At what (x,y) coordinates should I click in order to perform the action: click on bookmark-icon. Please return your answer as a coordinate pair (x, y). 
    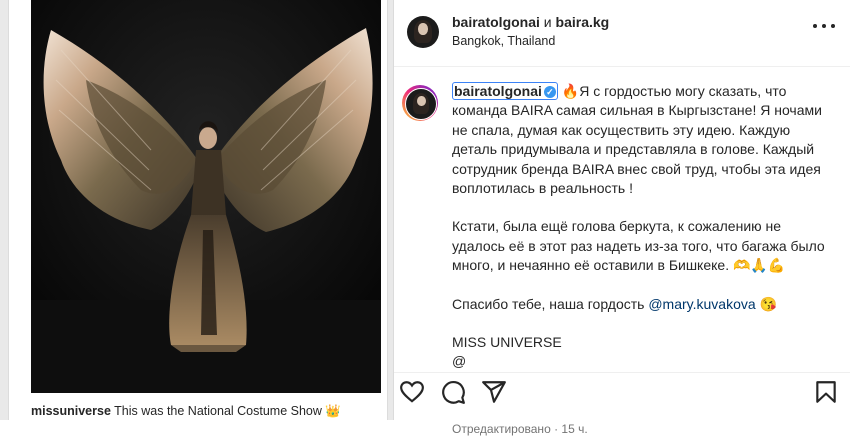
    Looking at the image, I should click on (827, 393).